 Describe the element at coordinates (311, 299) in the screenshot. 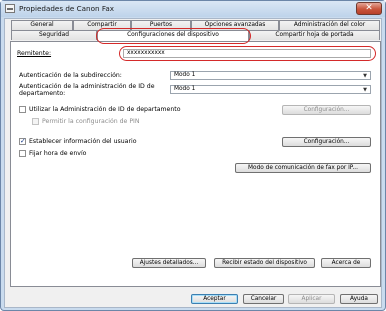

I see `apply-button: Aplicar` at that location.